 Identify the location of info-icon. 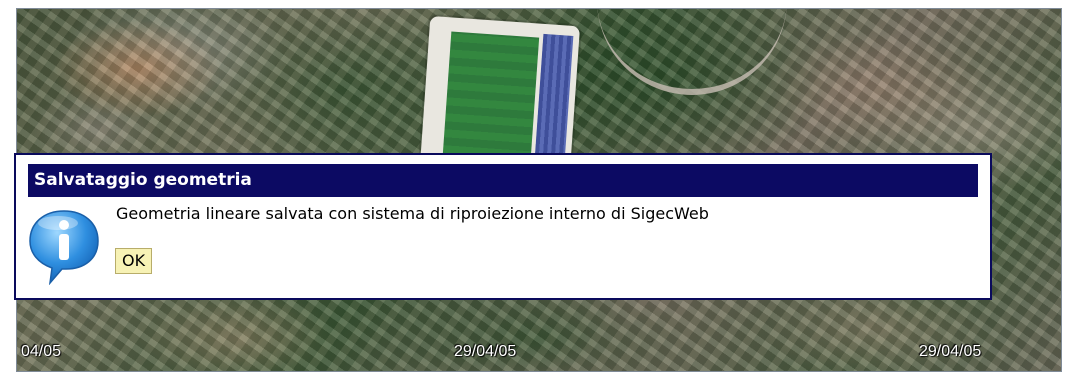
(64, 247).